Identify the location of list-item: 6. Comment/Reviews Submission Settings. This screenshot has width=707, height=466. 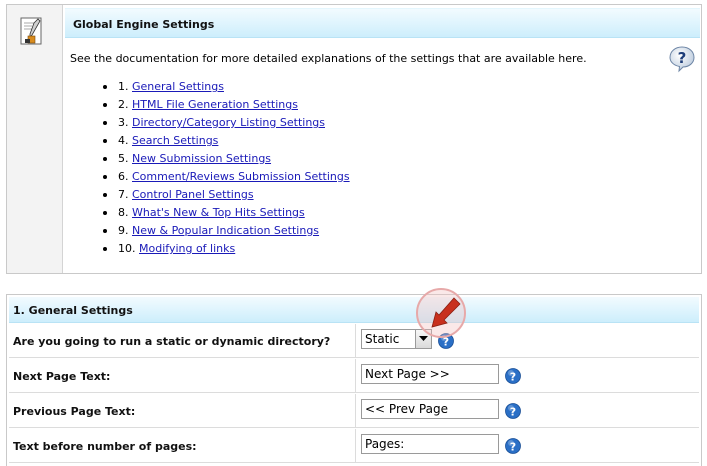
(226, 177).